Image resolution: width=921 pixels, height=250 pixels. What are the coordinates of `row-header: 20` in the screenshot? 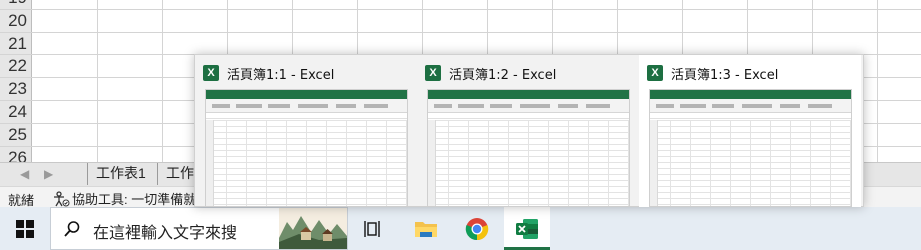 It's located at (16, 20).